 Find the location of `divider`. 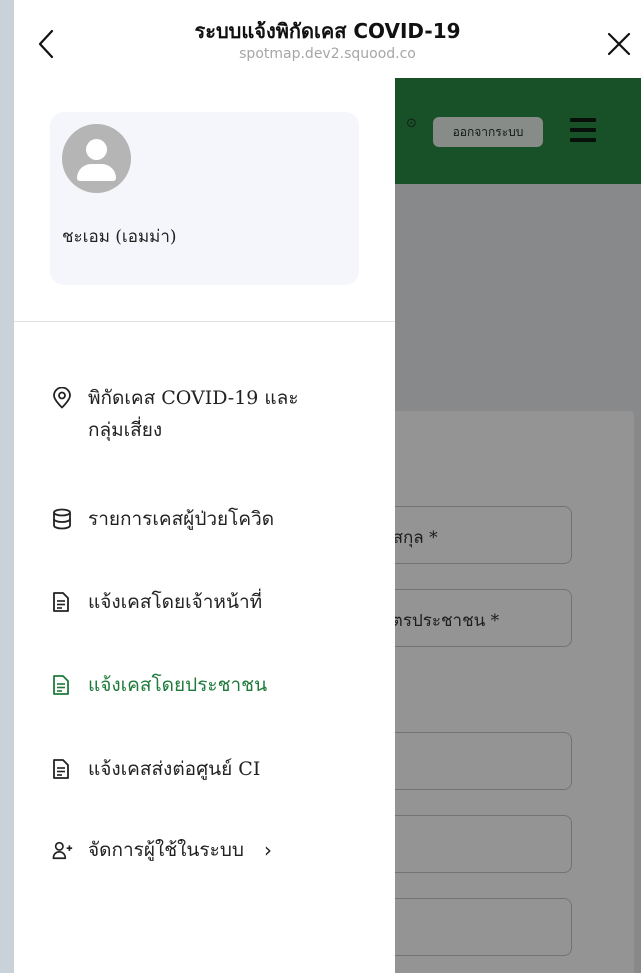

divider is located at coordinates (204, 321).